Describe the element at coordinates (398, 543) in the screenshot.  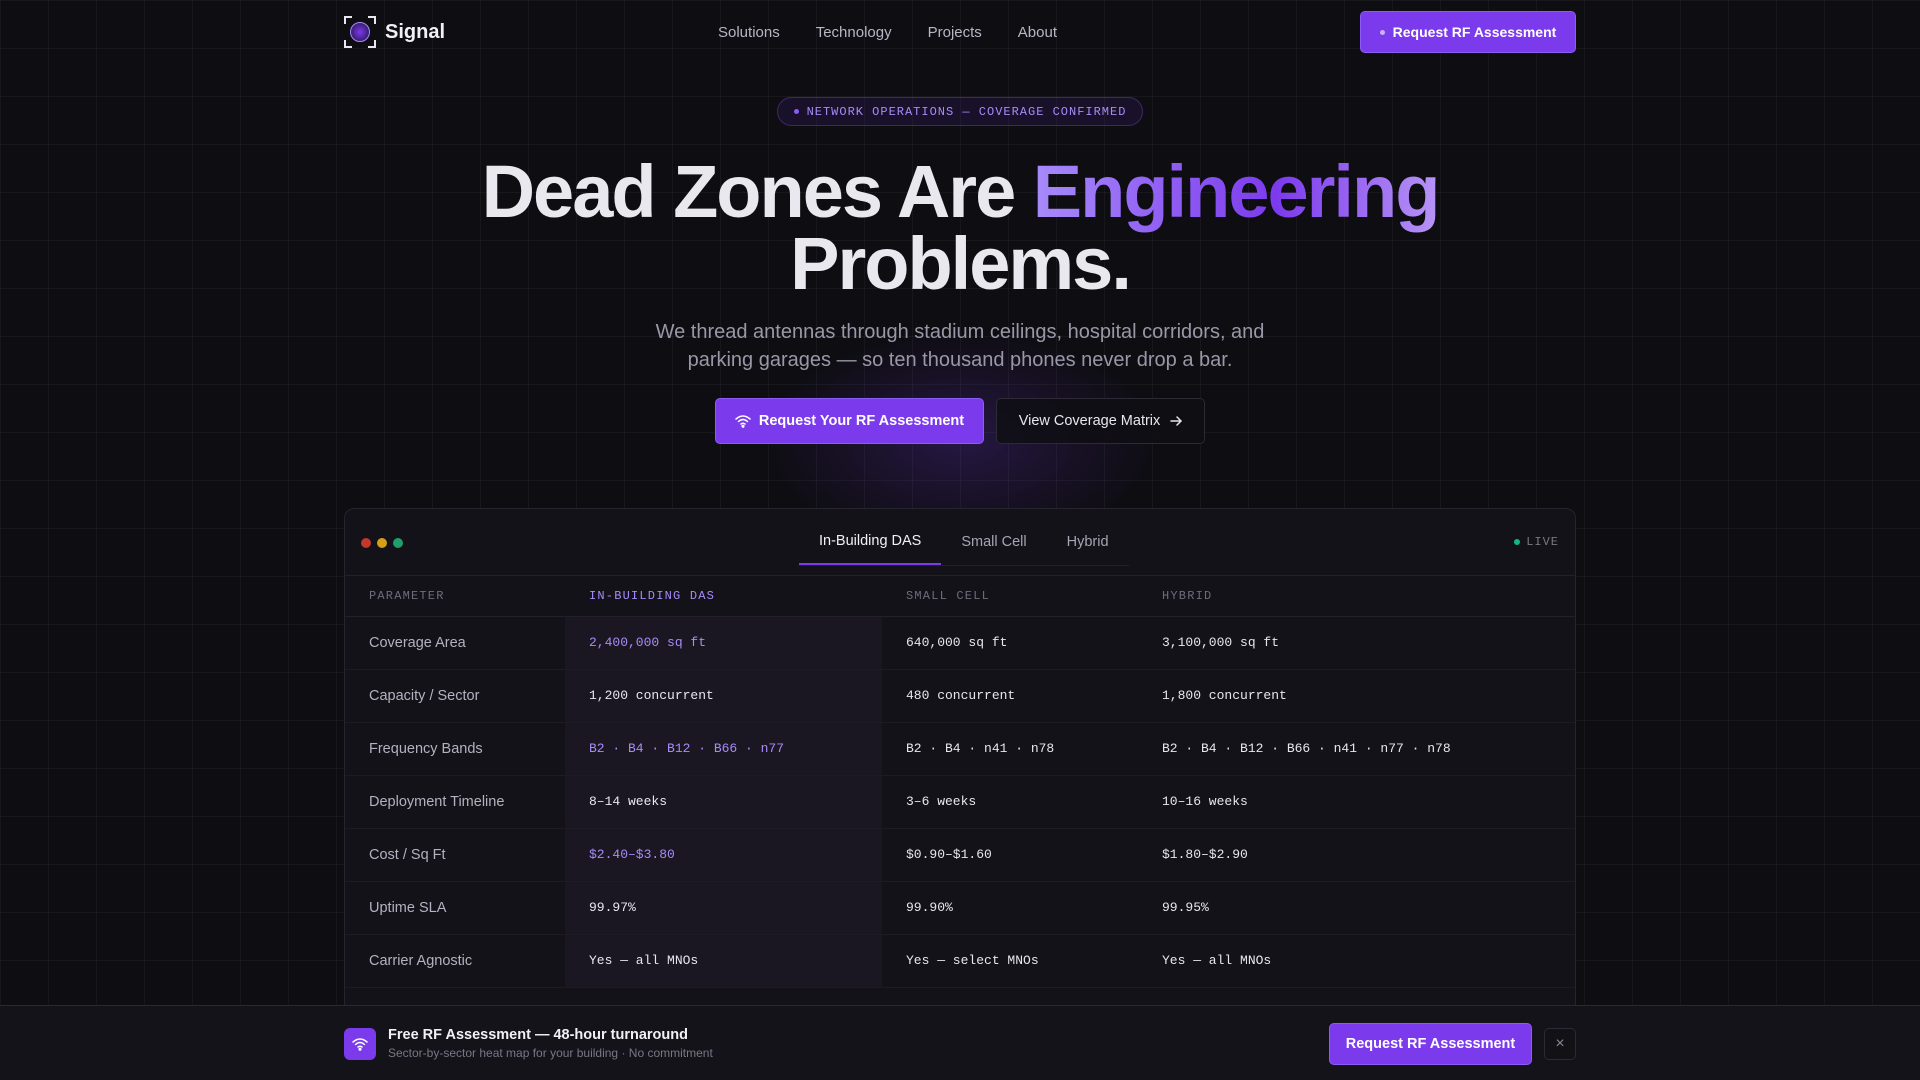
I see `window-maximize-light` at that location.